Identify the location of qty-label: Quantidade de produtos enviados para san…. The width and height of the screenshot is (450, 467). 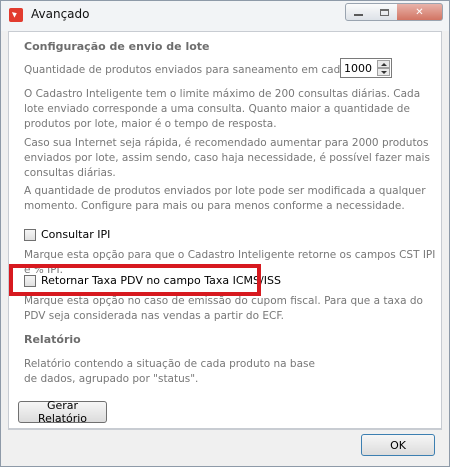
(199, 70).